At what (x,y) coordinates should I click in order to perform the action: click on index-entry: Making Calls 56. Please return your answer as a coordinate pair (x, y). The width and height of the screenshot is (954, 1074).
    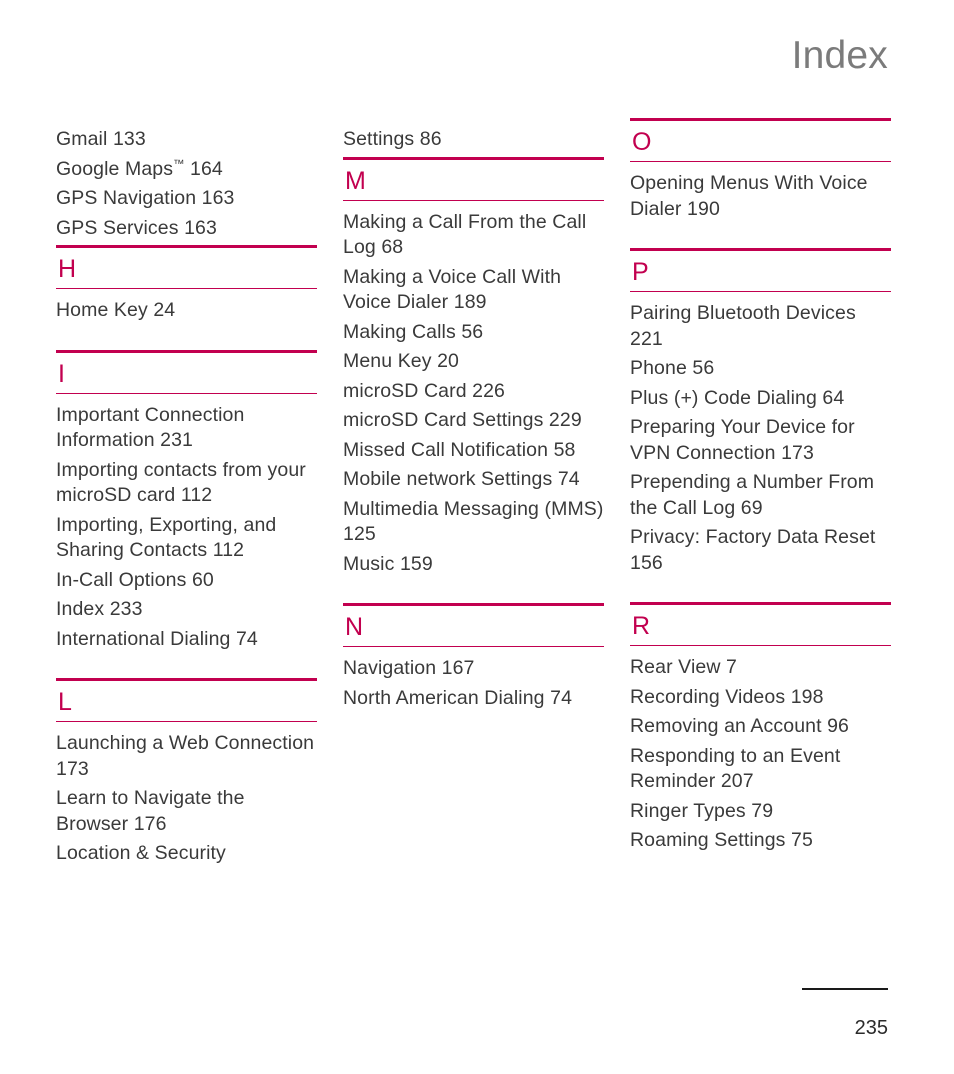
    Looking at the image, I should click on (473, 333).